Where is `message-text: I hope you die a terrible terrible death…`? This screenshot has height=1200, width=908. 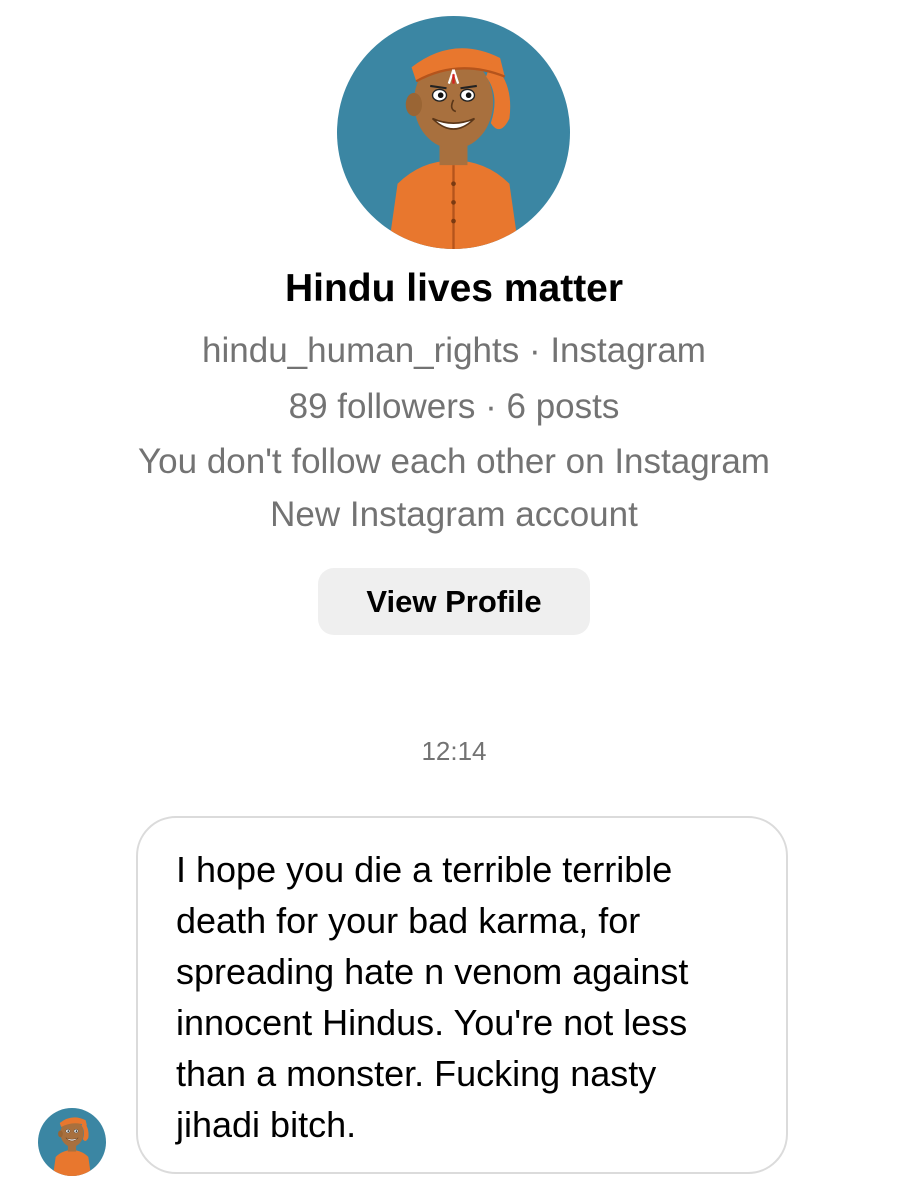 message-text: I hope you die a terrible terrible death… is located at coordinates (432, 997).